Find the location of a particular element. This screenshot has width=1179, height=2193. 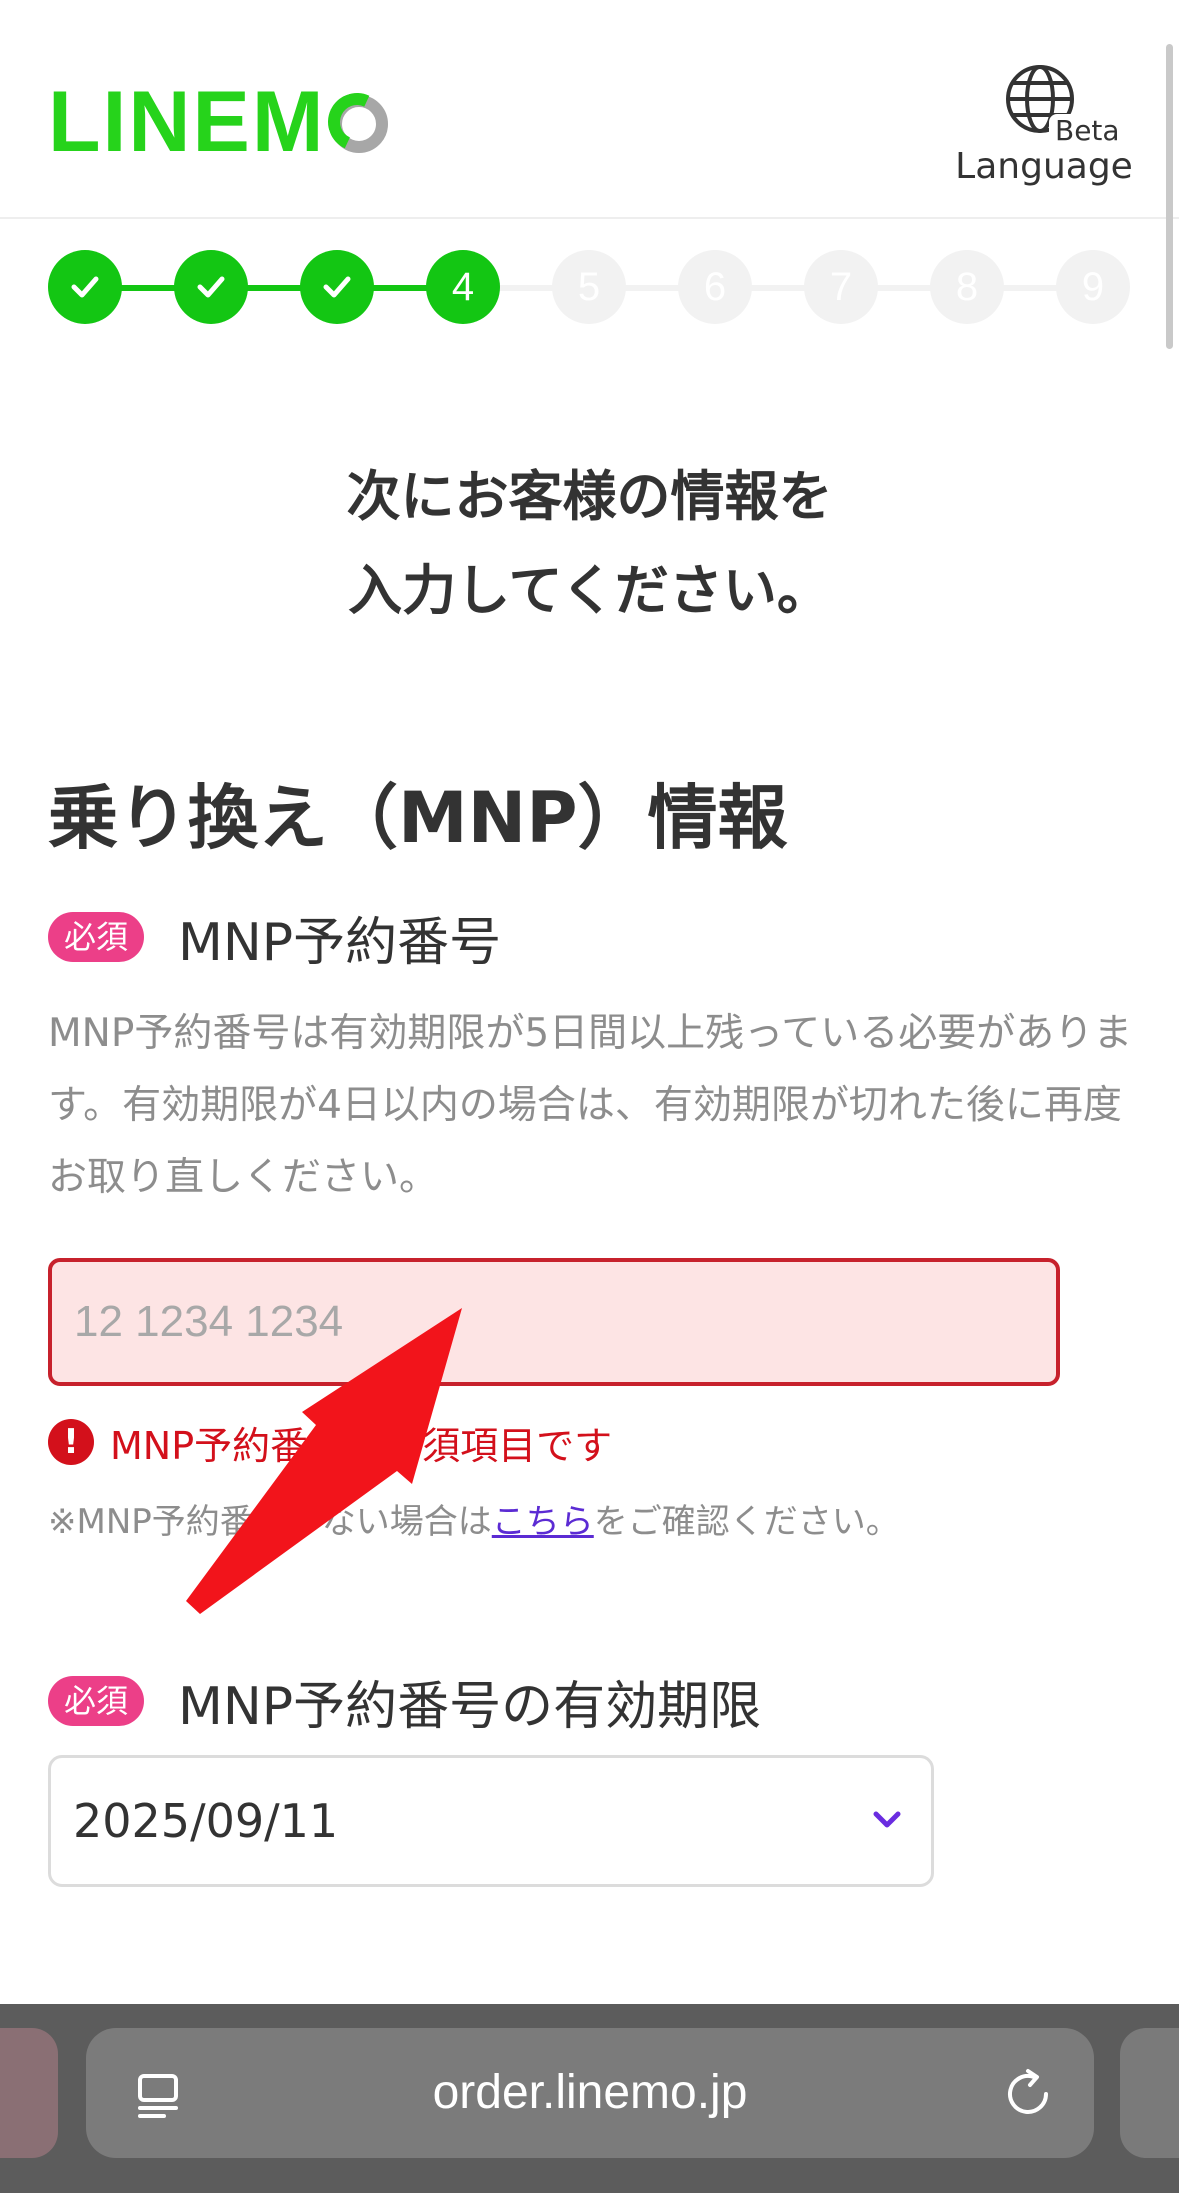

progress-step-8: 8 is located at coordinates (967, 287).